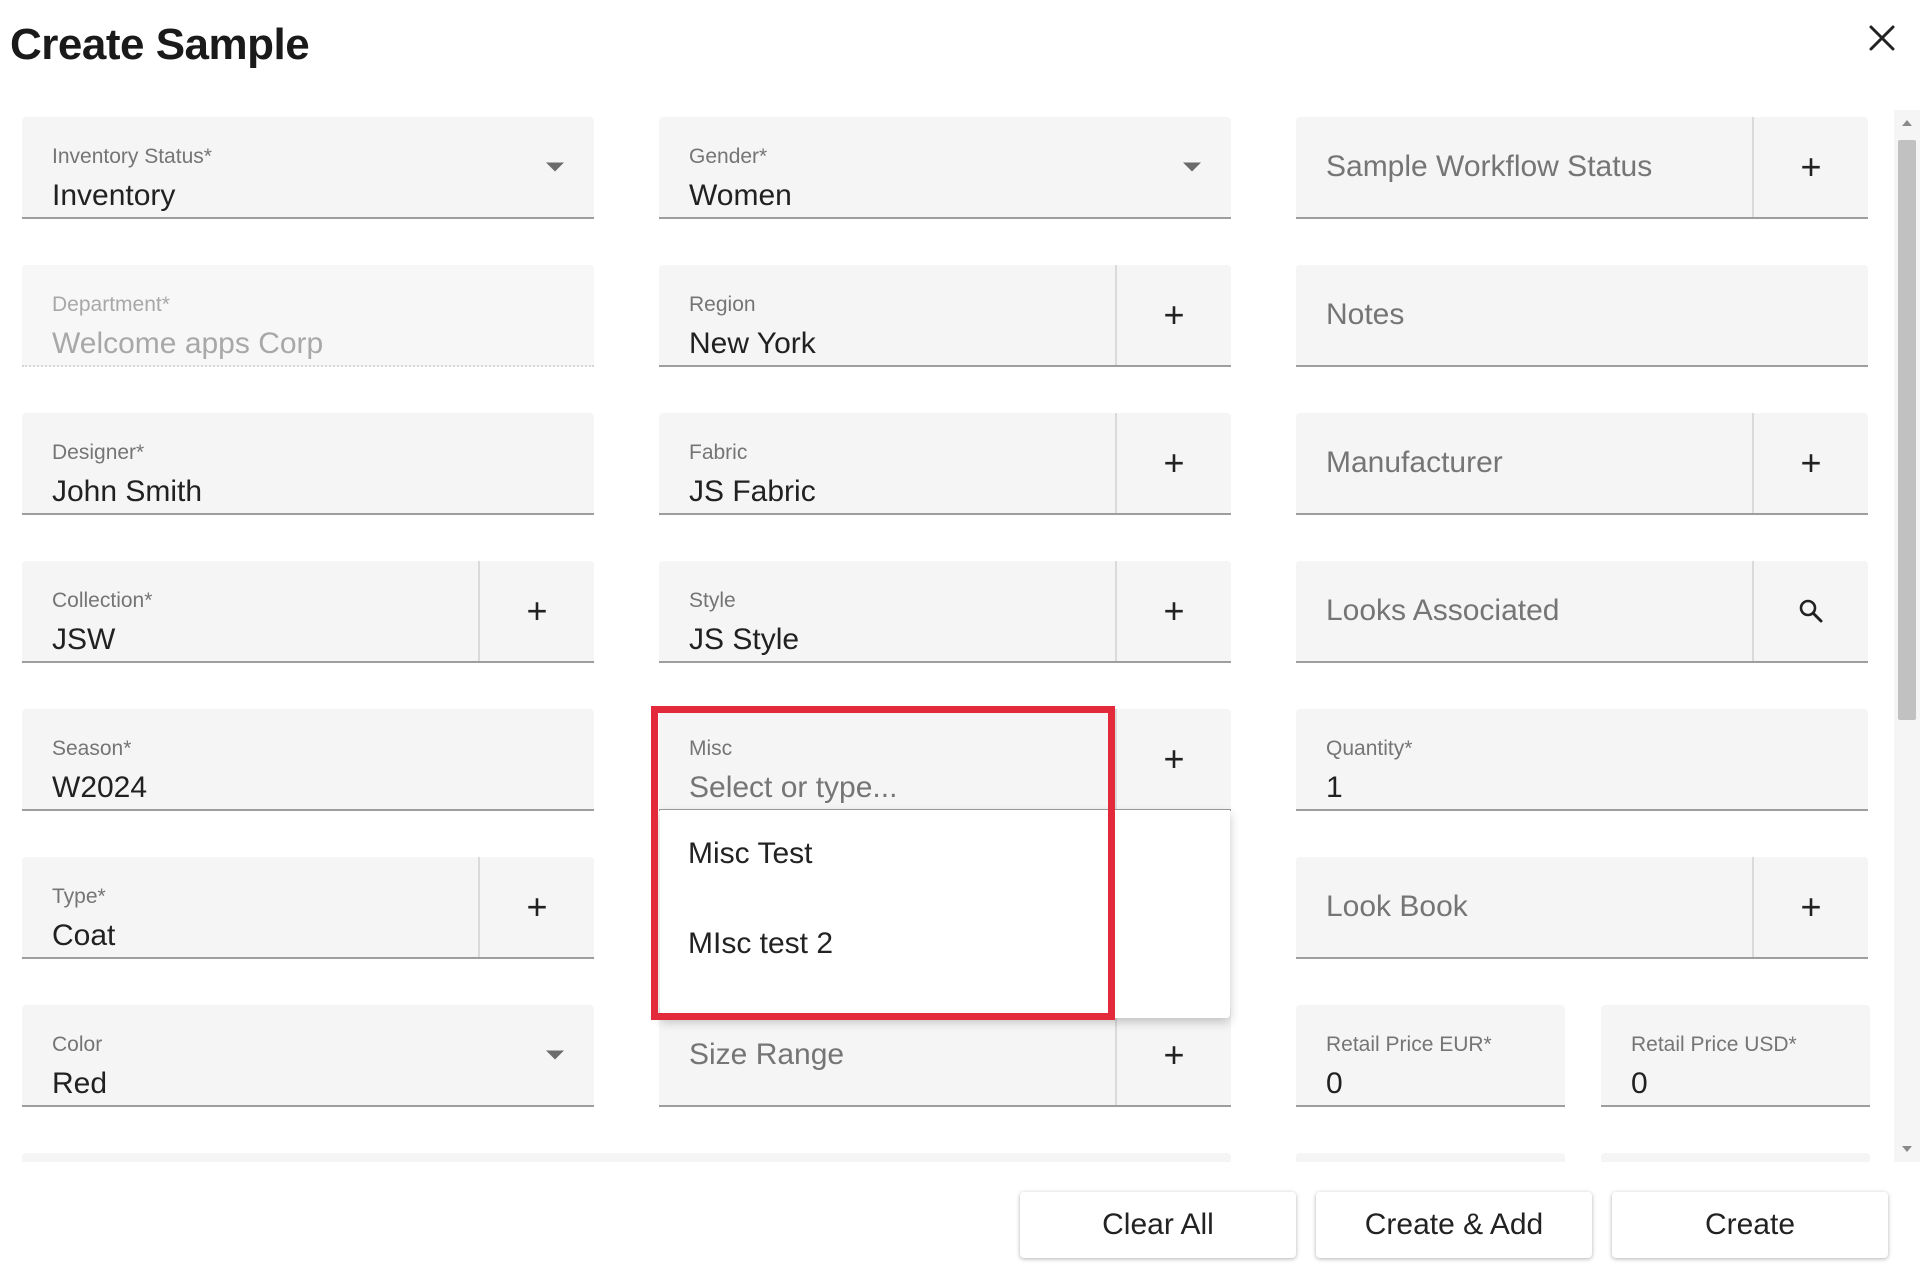 The height and width of the screenshot is (1276, 1920). What do you see at coordinates (945, 944) in the screenshot?
I see `misc-option: MIsc test 2` at bounding box center [945, 944].